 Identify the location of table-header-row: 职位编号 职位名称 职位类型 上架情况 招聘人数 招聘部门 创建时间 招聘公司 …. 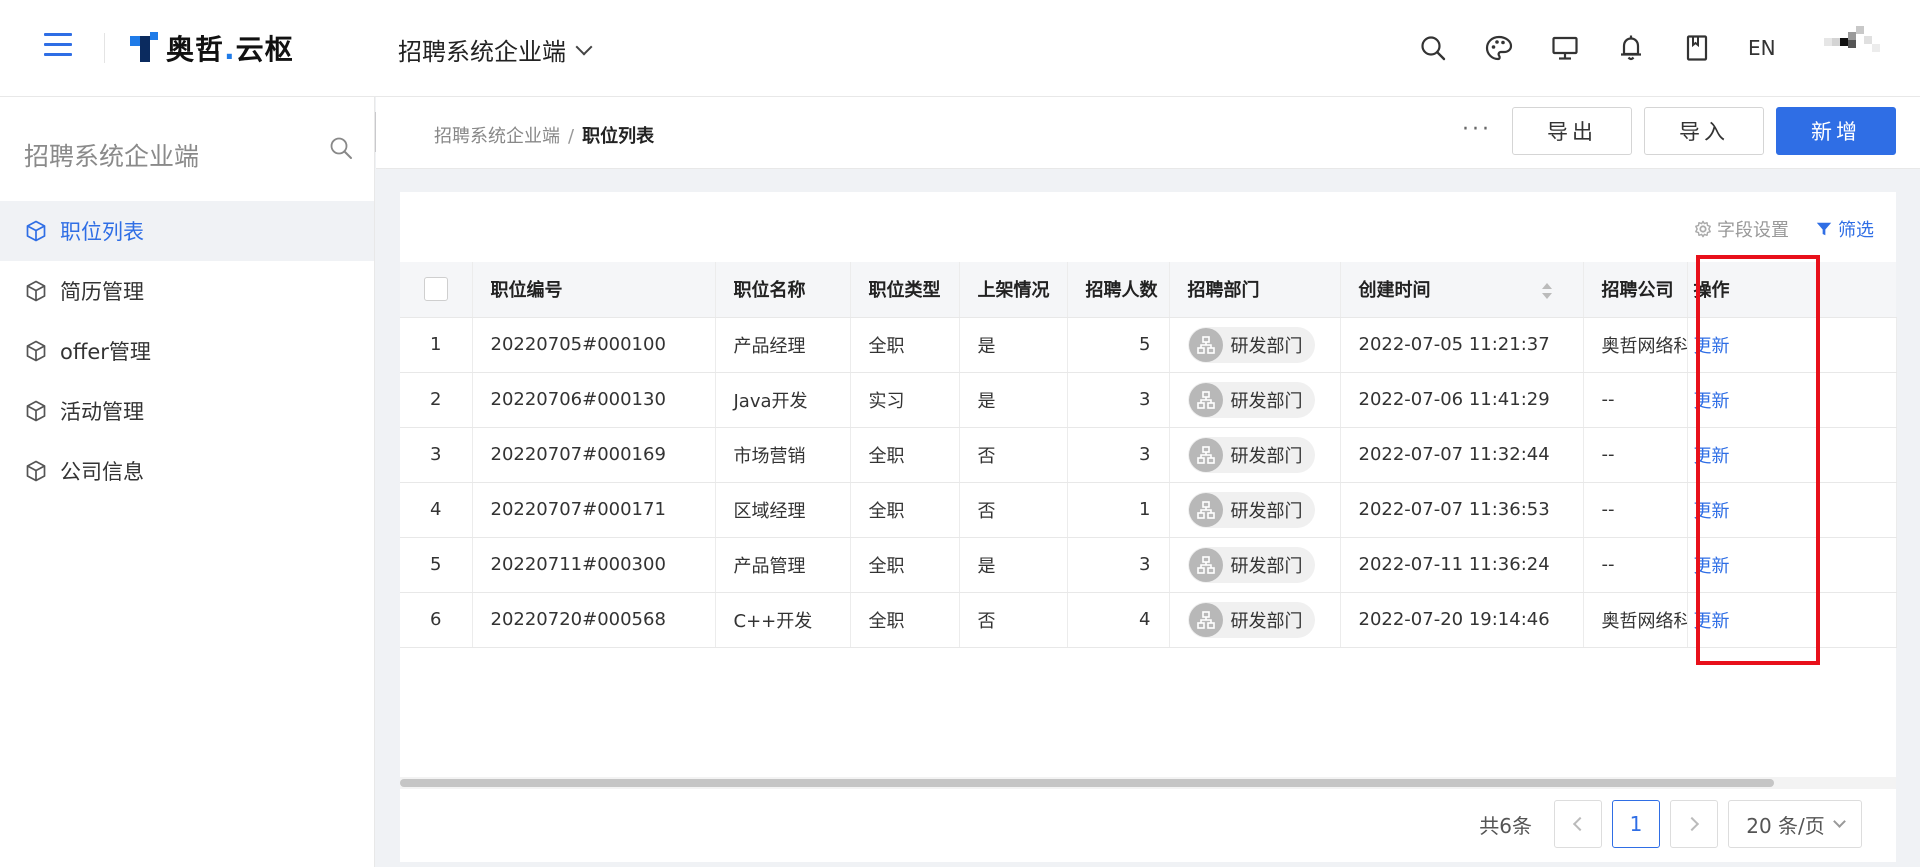
(1148, 290).